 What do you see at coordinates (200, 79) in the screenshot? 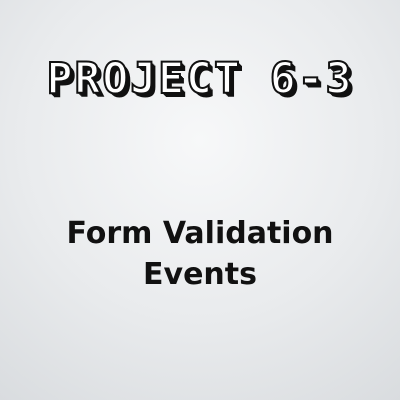
I see `project-title: PROJECT 6-3` at bounding box center [200, 79].